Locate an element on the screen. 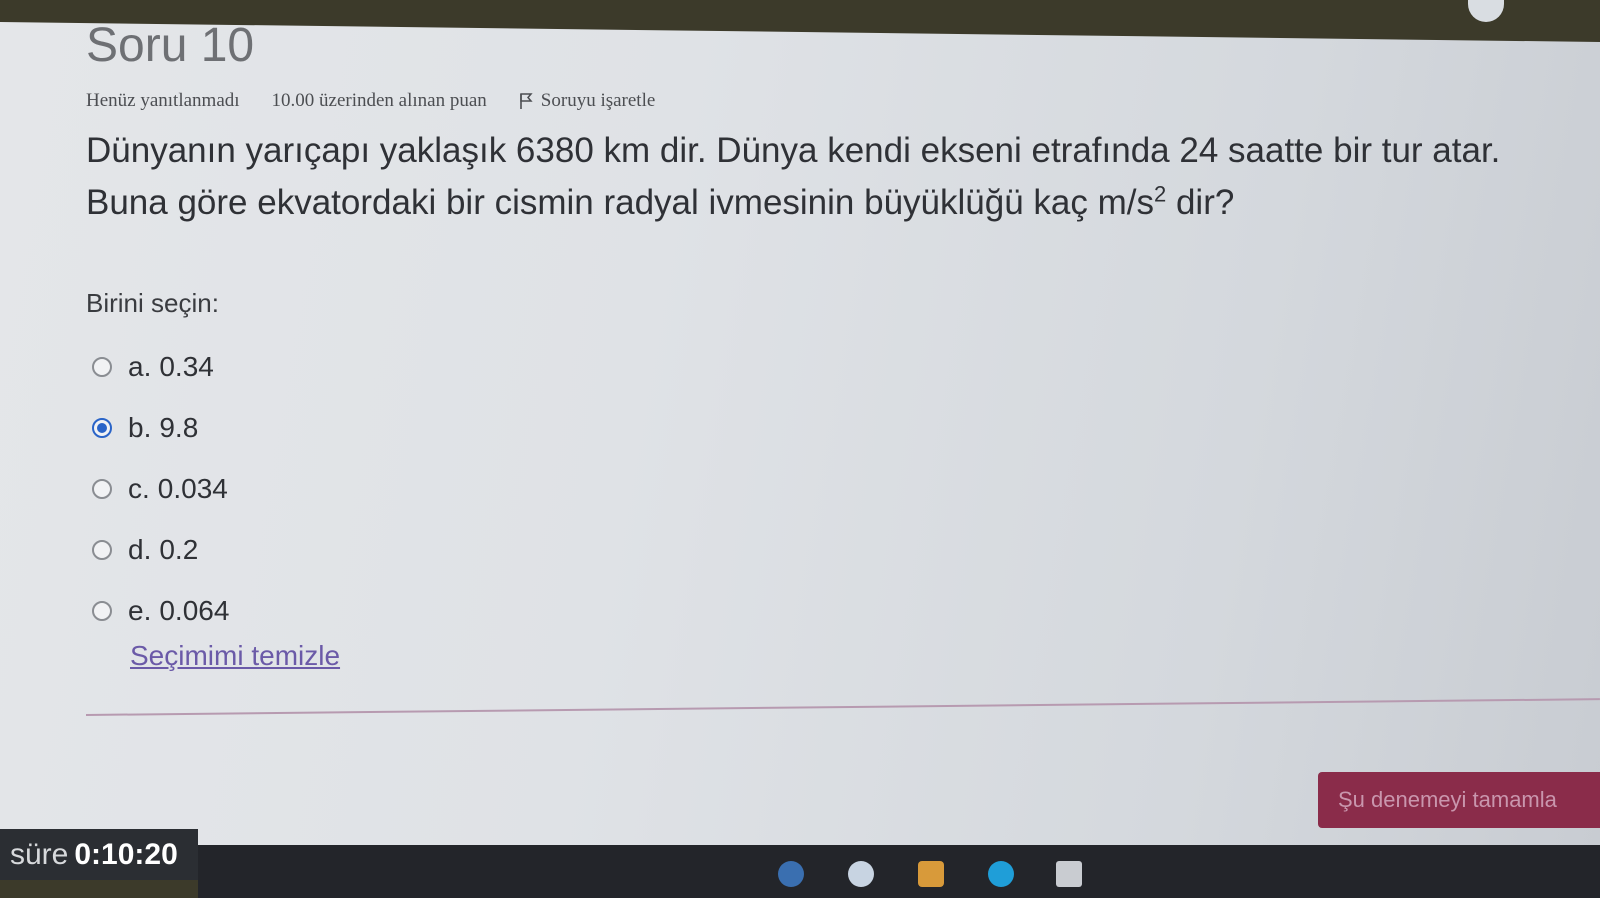 This screenshot has height=898, width=1600. answer-option-c: c. 0.034 is located at coordinates (160, 488).